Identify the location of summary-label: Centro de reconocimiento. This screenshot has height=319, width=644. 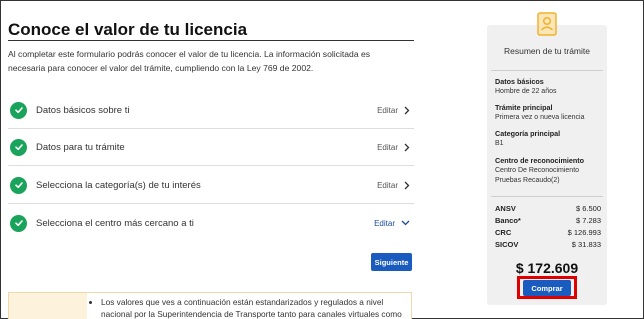
(540, 160).